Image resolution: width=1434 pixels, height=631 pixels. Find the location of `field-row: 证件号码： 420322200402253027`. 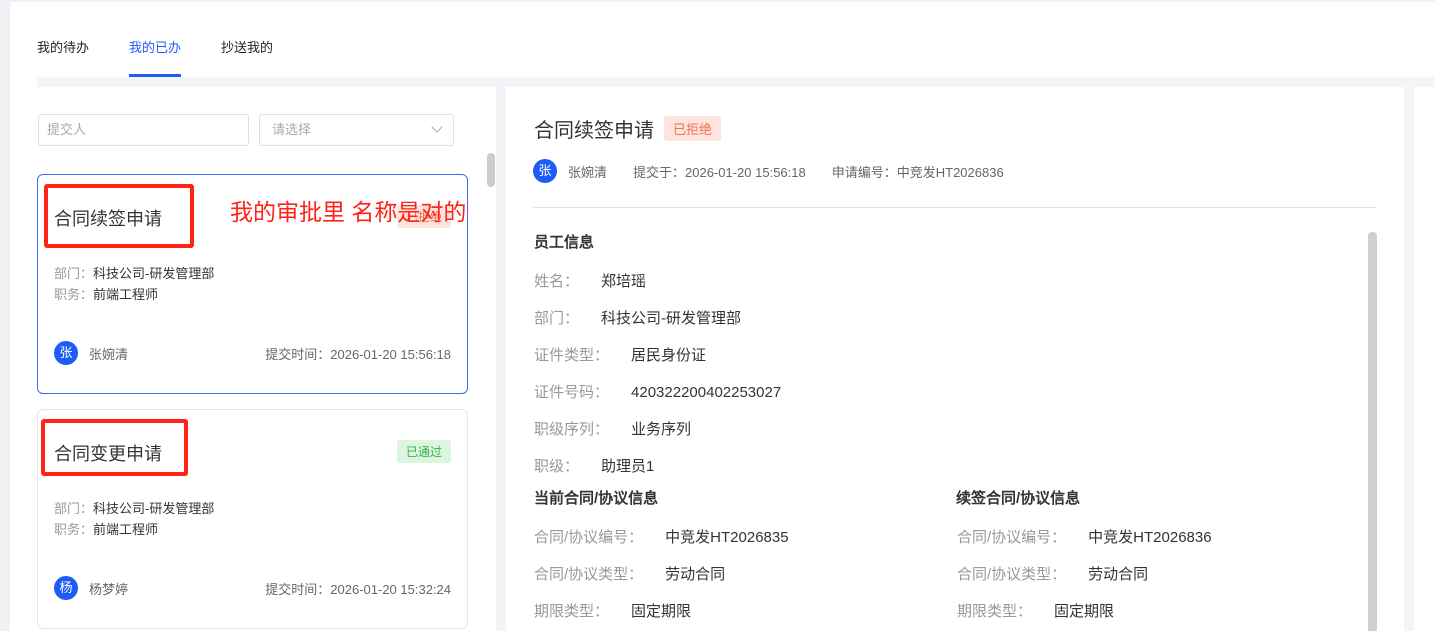

field-row: 证件号码： 420322200402253027 is located at coordinates (657, 391).